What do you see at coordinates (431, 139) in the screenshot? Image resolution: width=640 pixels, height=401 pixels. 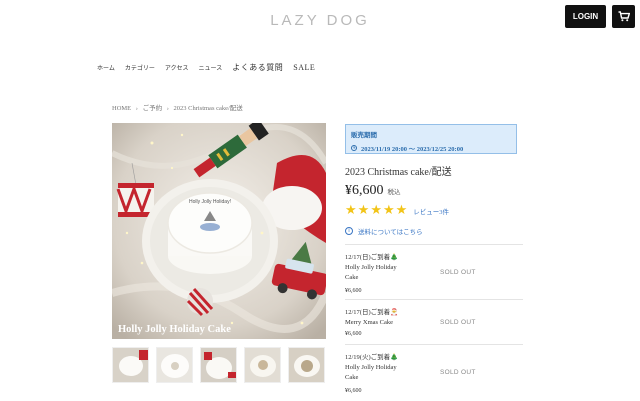 I see `sale-period-box: 販売期間 2023/11/19 20:00 〜 2023/12/25 20:00` at bounding box center [431, 139].